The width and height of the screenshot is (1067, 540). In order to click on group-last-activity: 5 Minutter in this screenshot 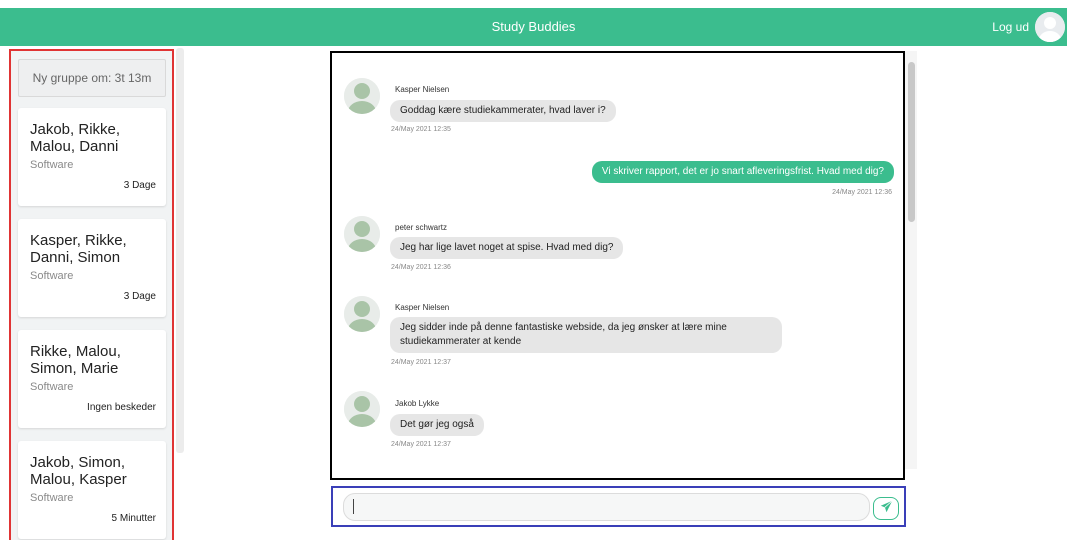, I will do `click(133, 518)`.